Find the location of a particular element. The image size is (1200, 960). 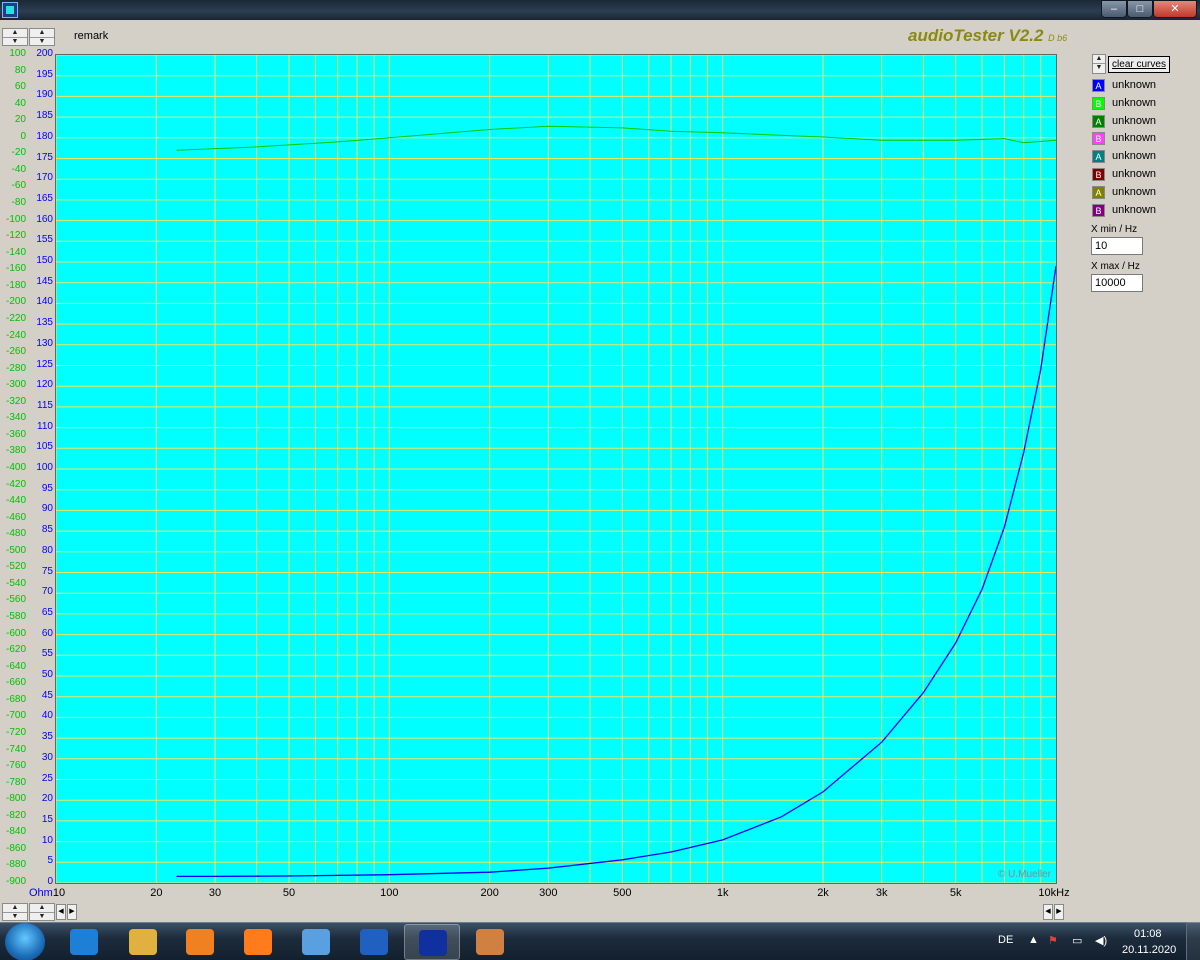

x-tick-label: 50 is located at coordinates (289, 893).